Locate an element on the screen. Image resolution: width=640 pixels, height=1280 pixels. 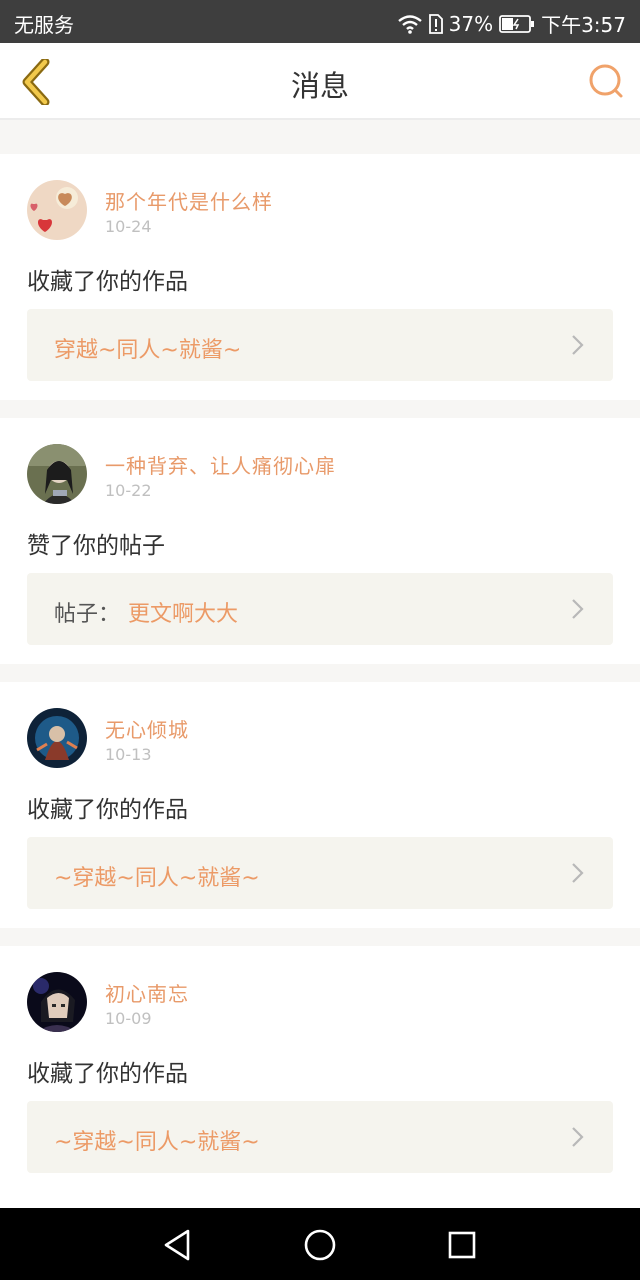
search-icon is located at coordinates (606, 81).